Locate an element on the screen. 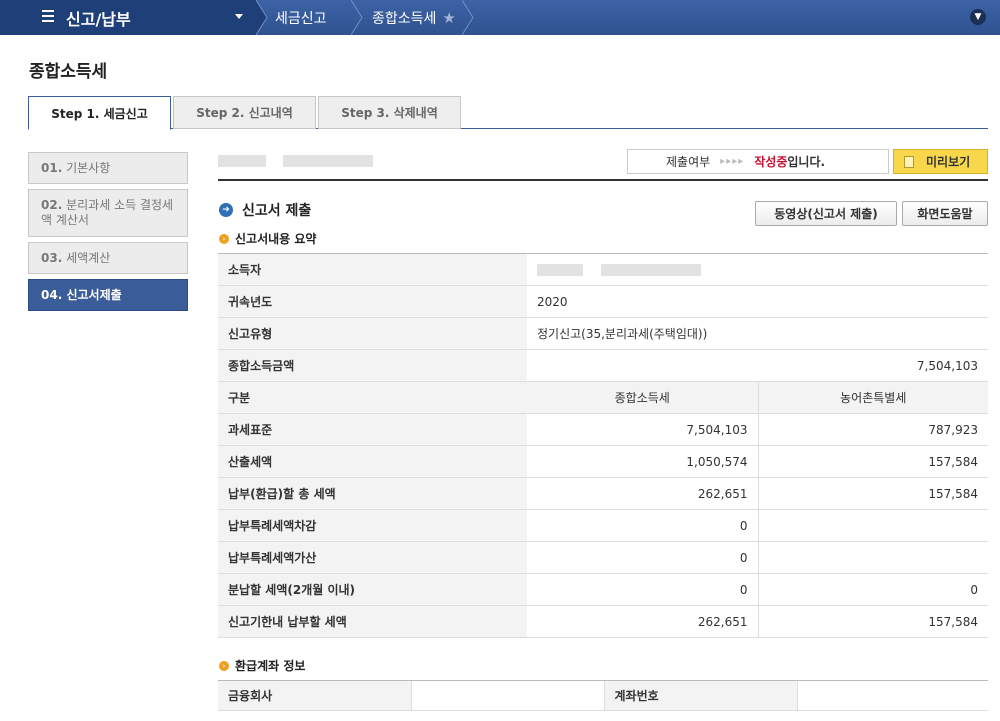 The height and width of the screenshot is (721, 1000). row-value: 정기신고(35,분리과세(주택임대)) is located at coordinates (757, 333).